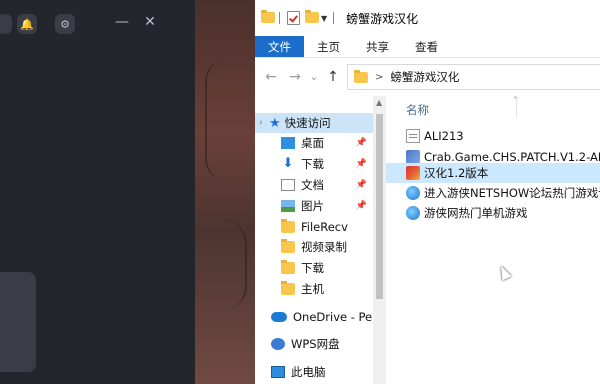  I want to click on text-file-icon, so click(413, 136).